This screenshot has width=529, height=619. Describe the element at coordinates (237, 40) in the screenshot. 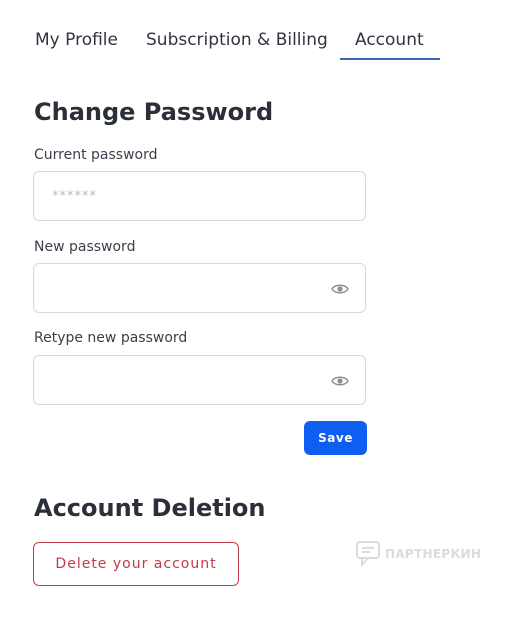

I see `tab-subscription-billing: Subscription & Billing` at that location.